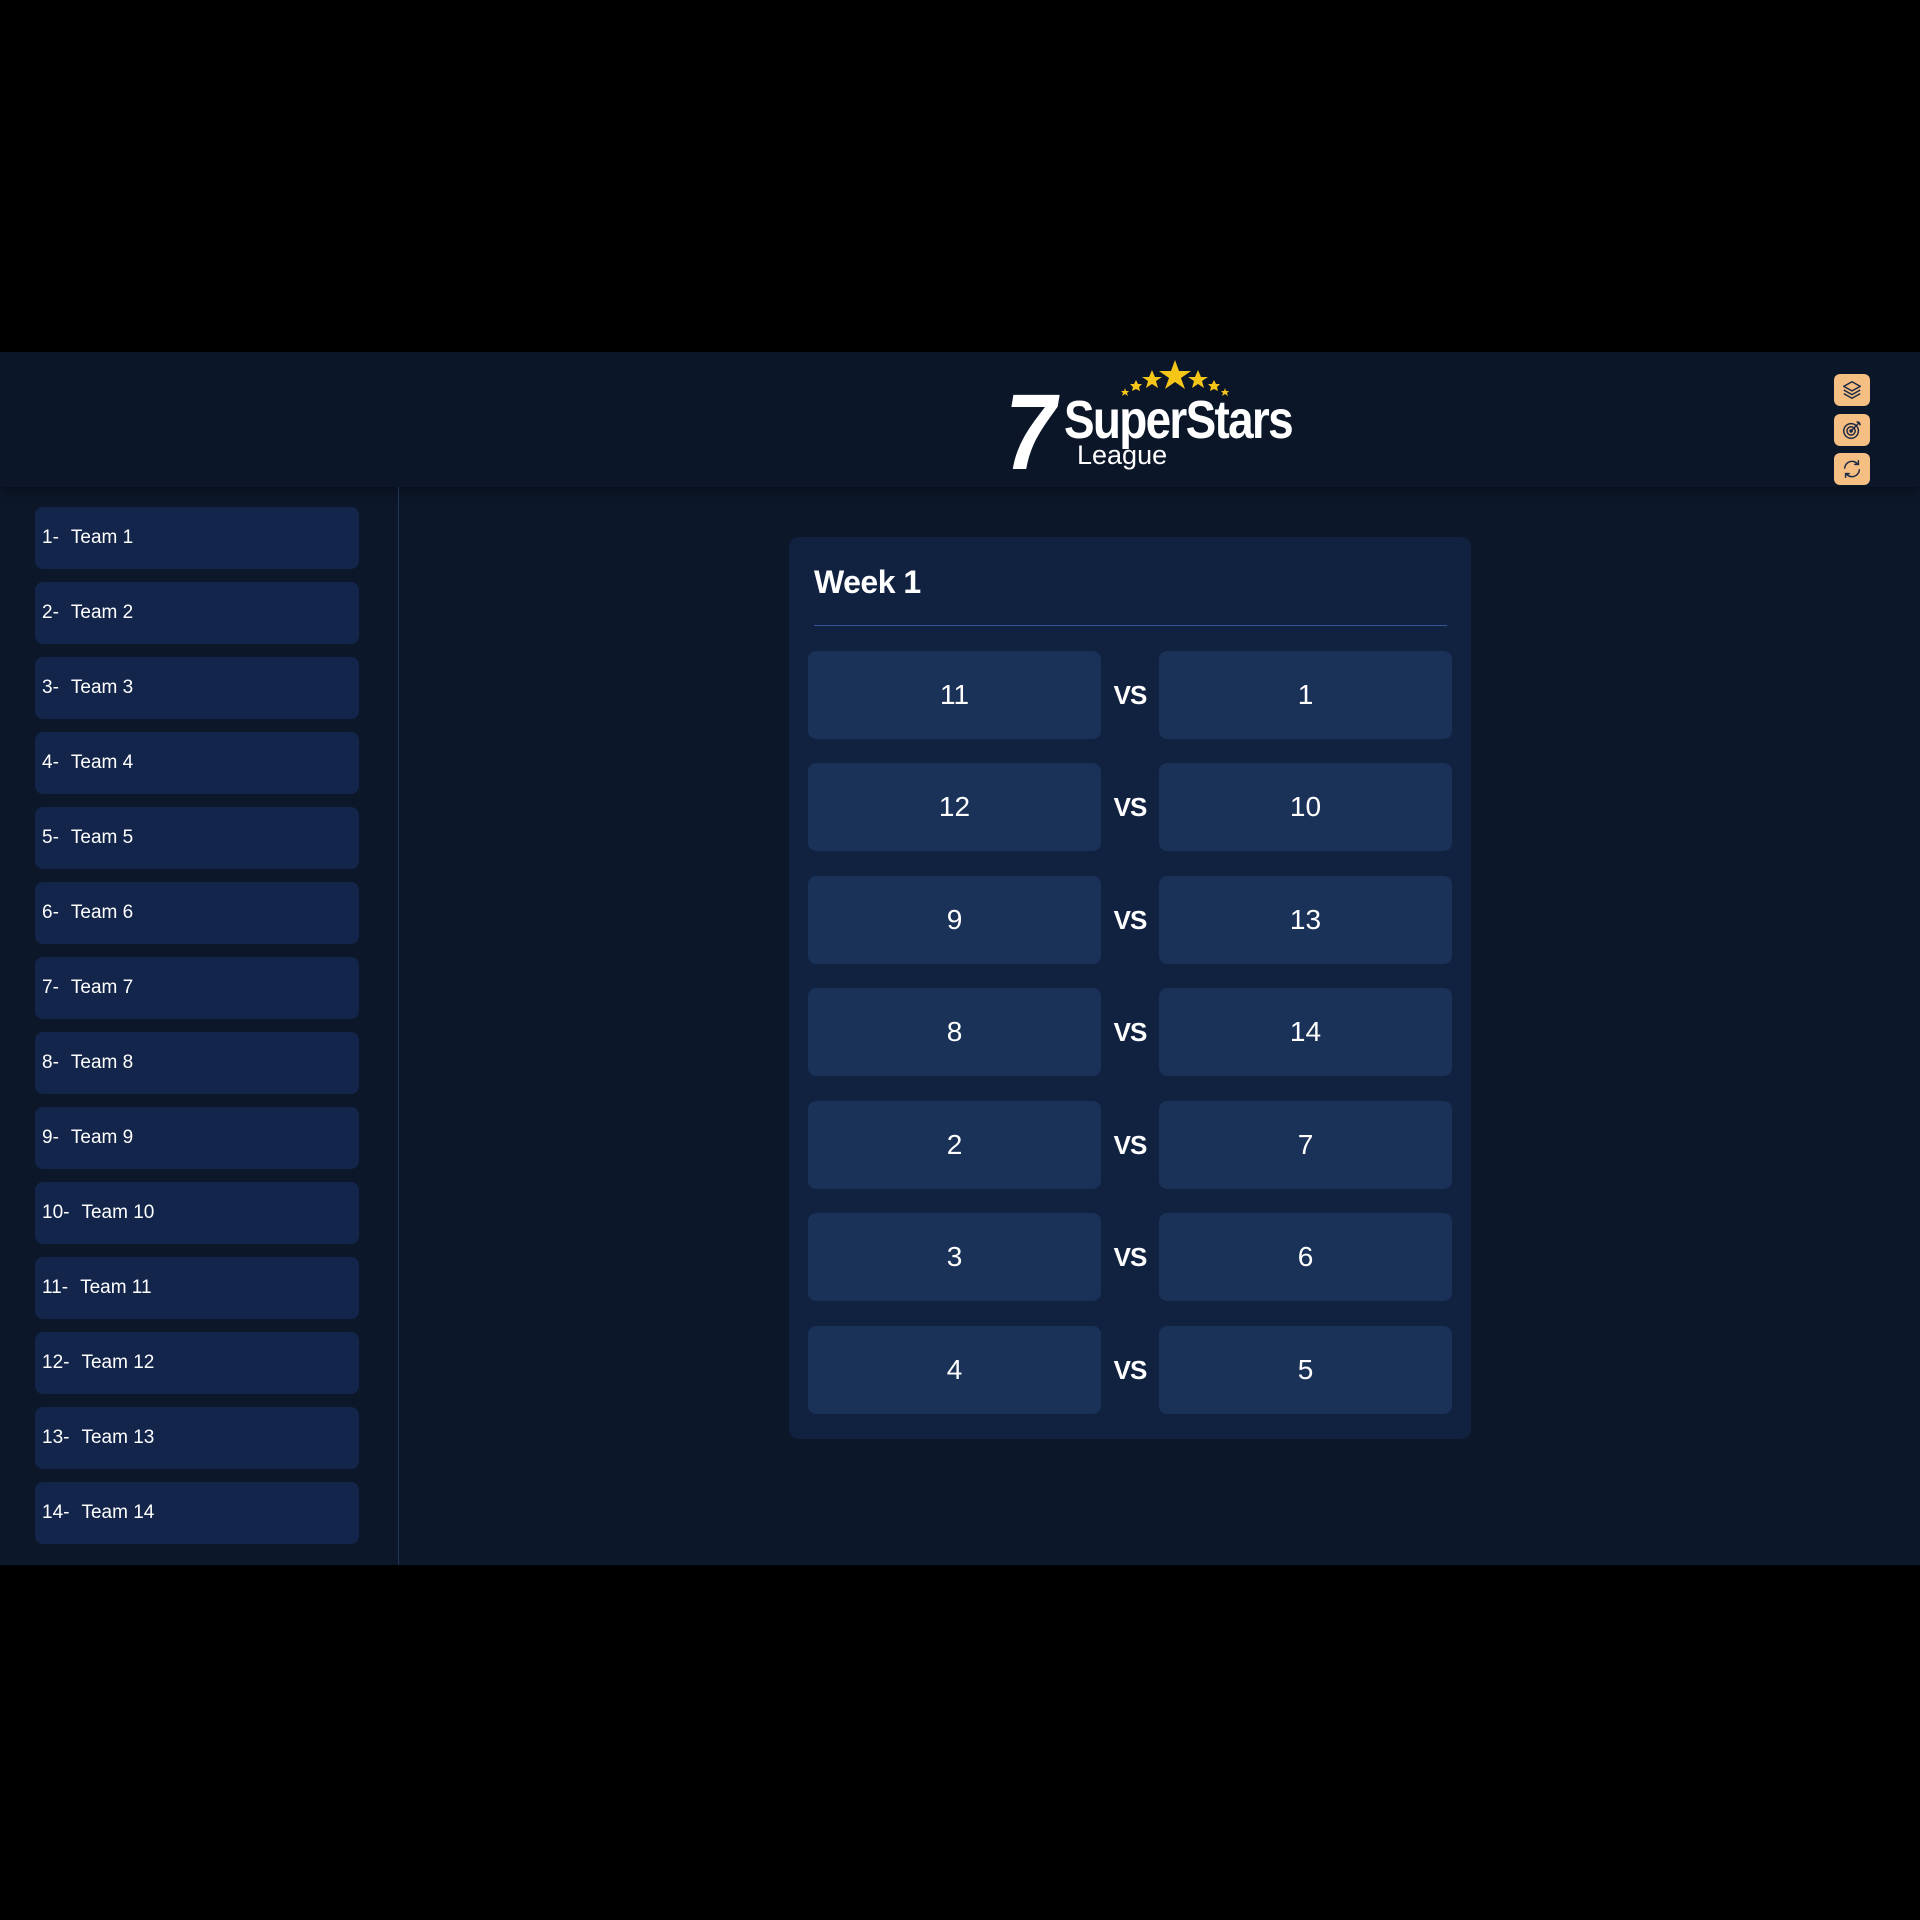  I want to click on home-team: 3, so click(954, 1257).